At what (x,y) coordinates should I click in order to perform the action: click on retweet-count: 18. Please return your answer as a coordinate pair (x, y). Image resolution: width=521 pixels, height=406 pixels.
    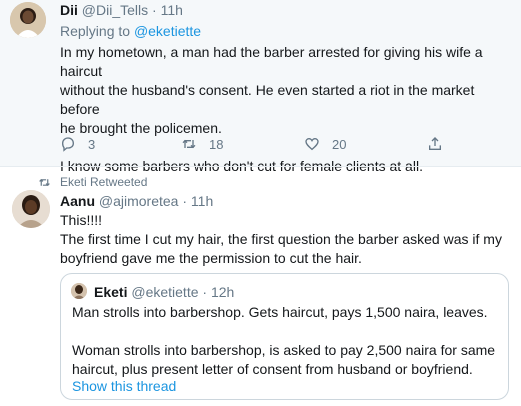
    Looking at the image, I should click on (216, 144).